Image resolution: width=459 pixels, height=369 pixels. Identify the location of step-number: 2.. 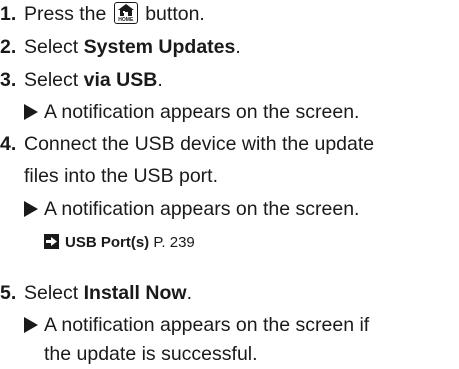
(8, 47).